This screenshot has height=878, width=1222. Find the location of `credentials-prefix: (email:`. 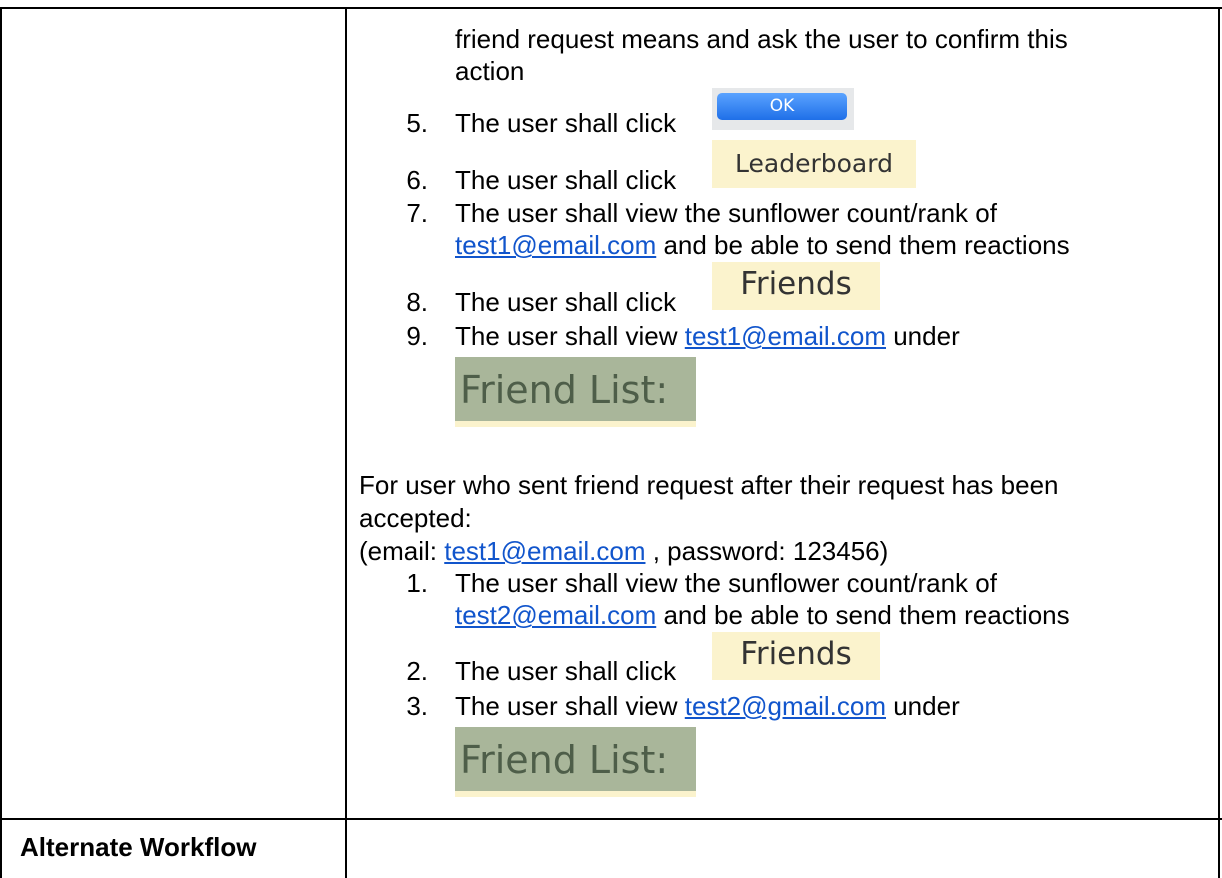

credentials-prefix: (email: is located at coordinates (402, 551).